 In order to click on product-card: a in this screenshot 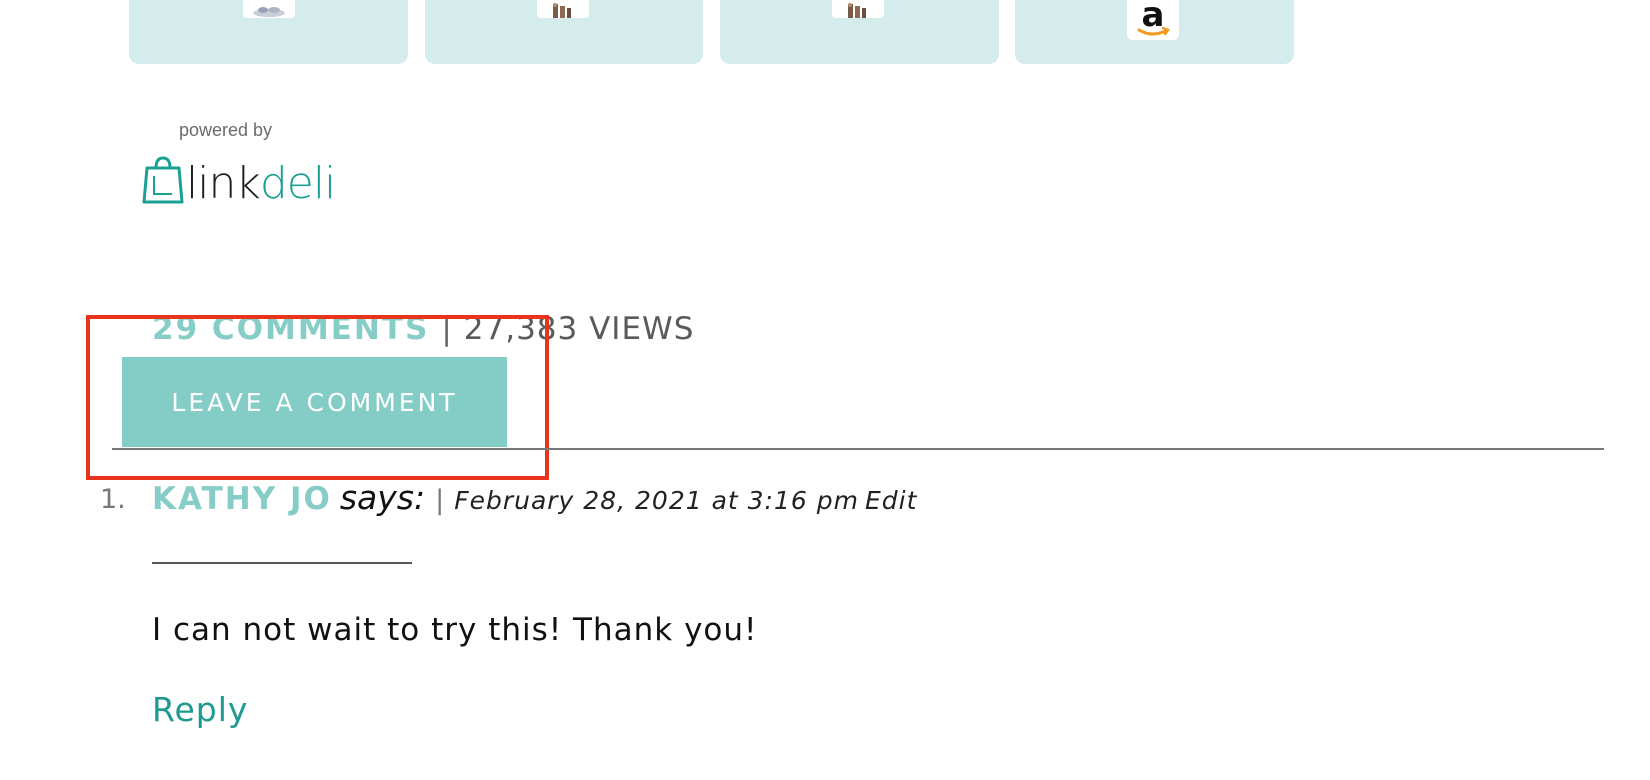, I will do `click(1154, 32)`.